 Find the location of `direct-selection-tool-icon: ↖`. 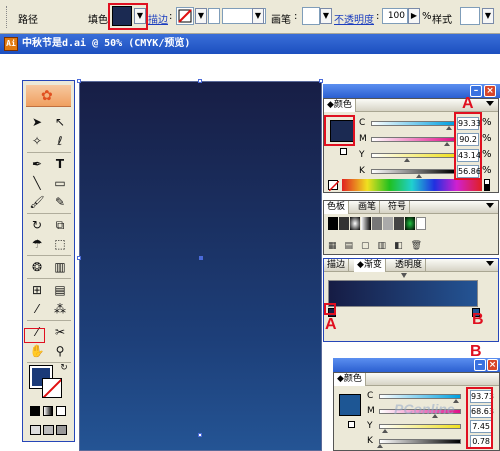

direct-selection-tool-icon: ↖ is located at coordinates (60, 122).